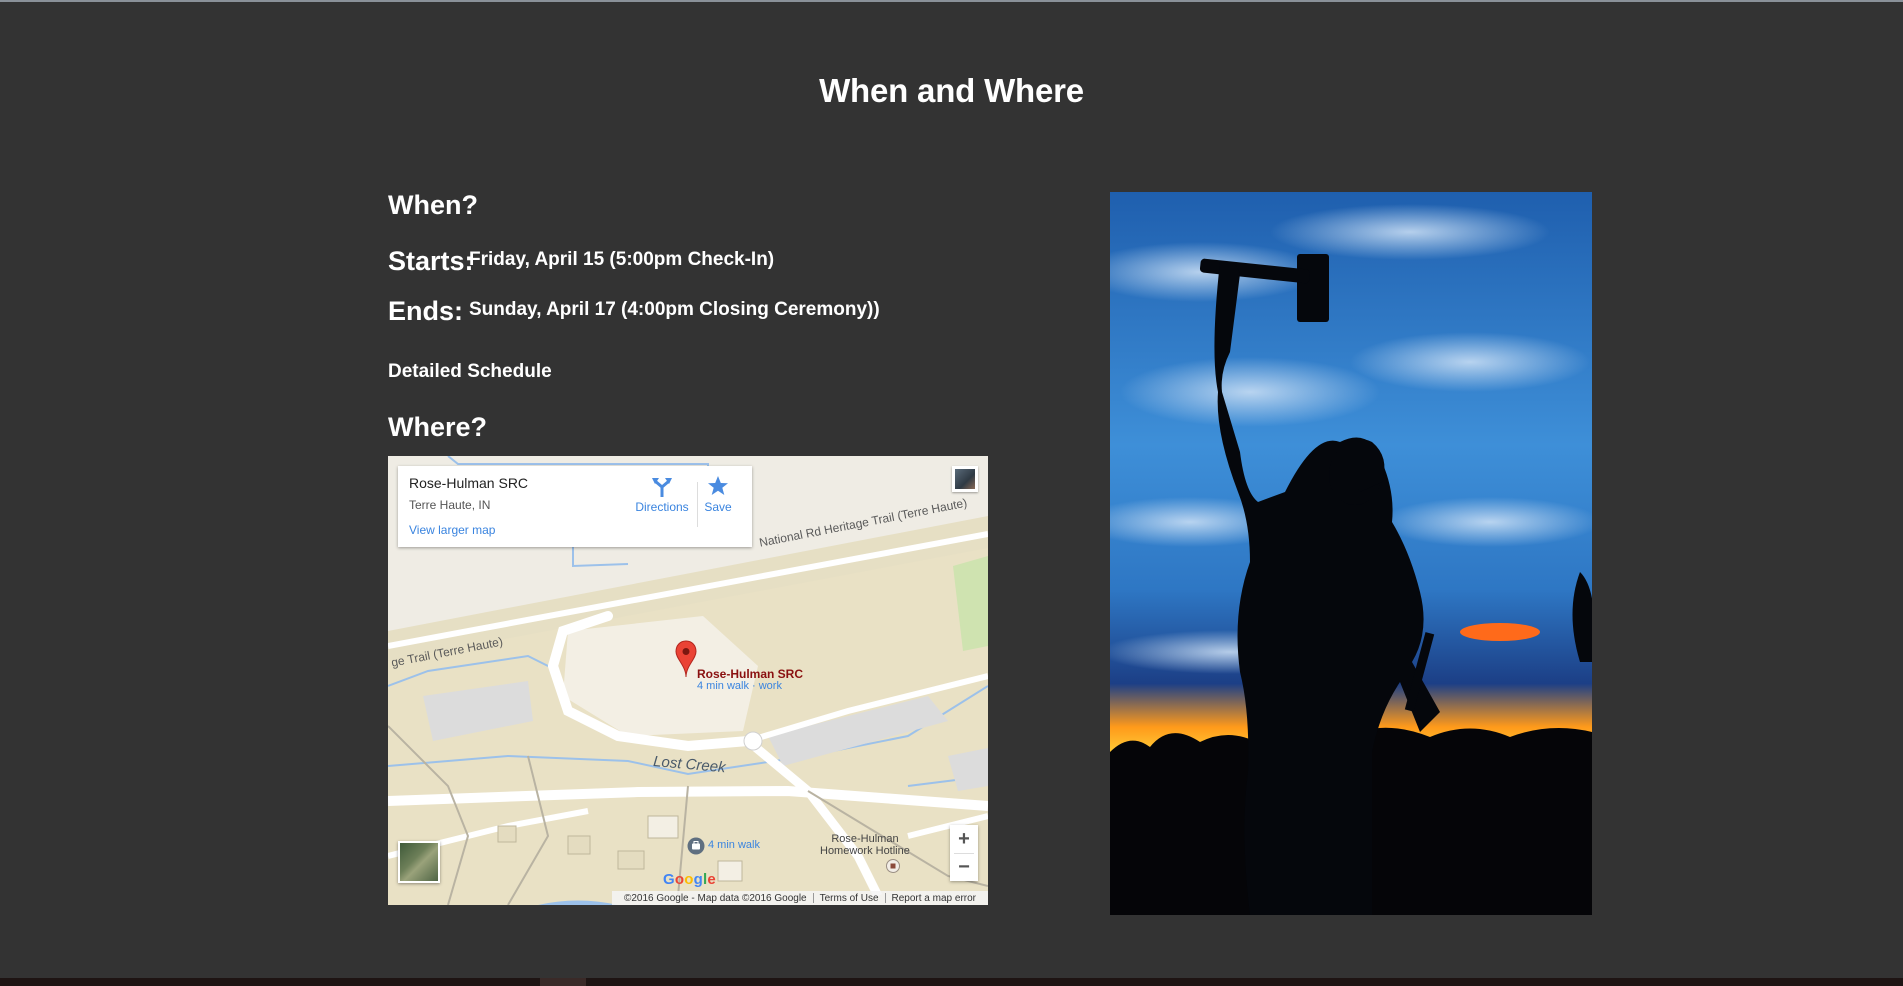 Image resolution: width=1903 pixels, height=986 pixels. Describe the element at coordinates (662, 487) in the screenshot. I see `directions-icon` at that location.